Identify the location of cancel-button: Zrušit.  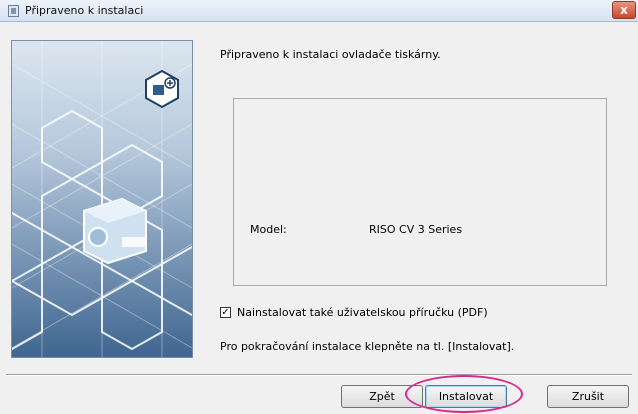
(588, 396).